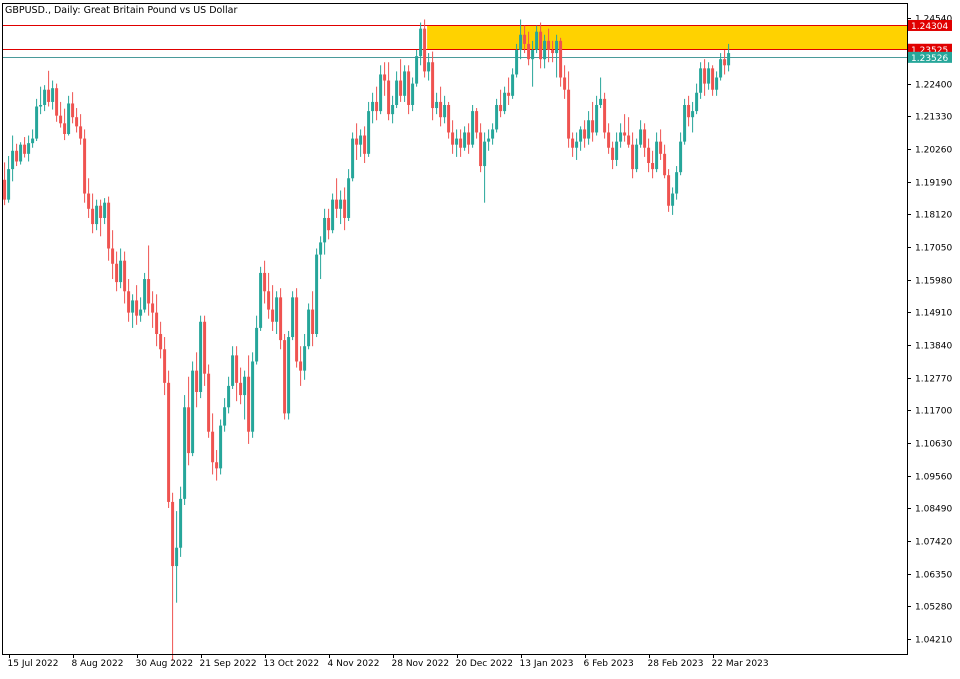 The image size is (960, 679). I want to click on timeframe-text: Daily, so click(66, 10).